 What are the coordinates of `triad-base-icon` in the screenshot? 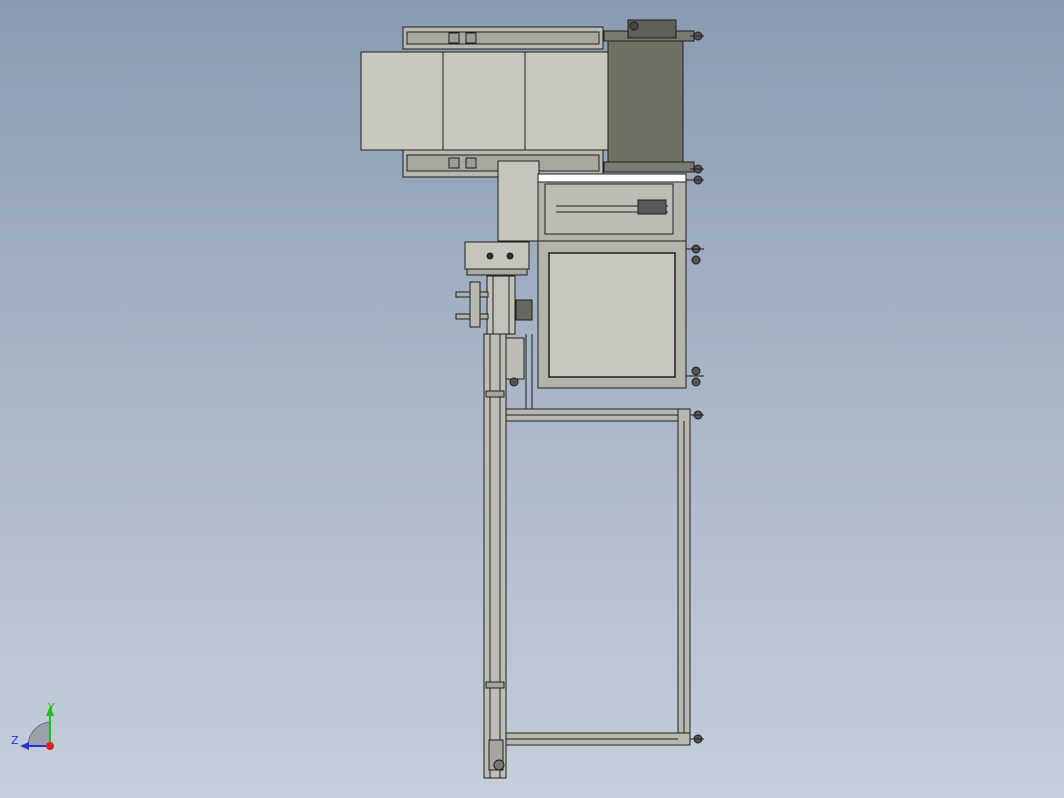 It's located at (39, 734).